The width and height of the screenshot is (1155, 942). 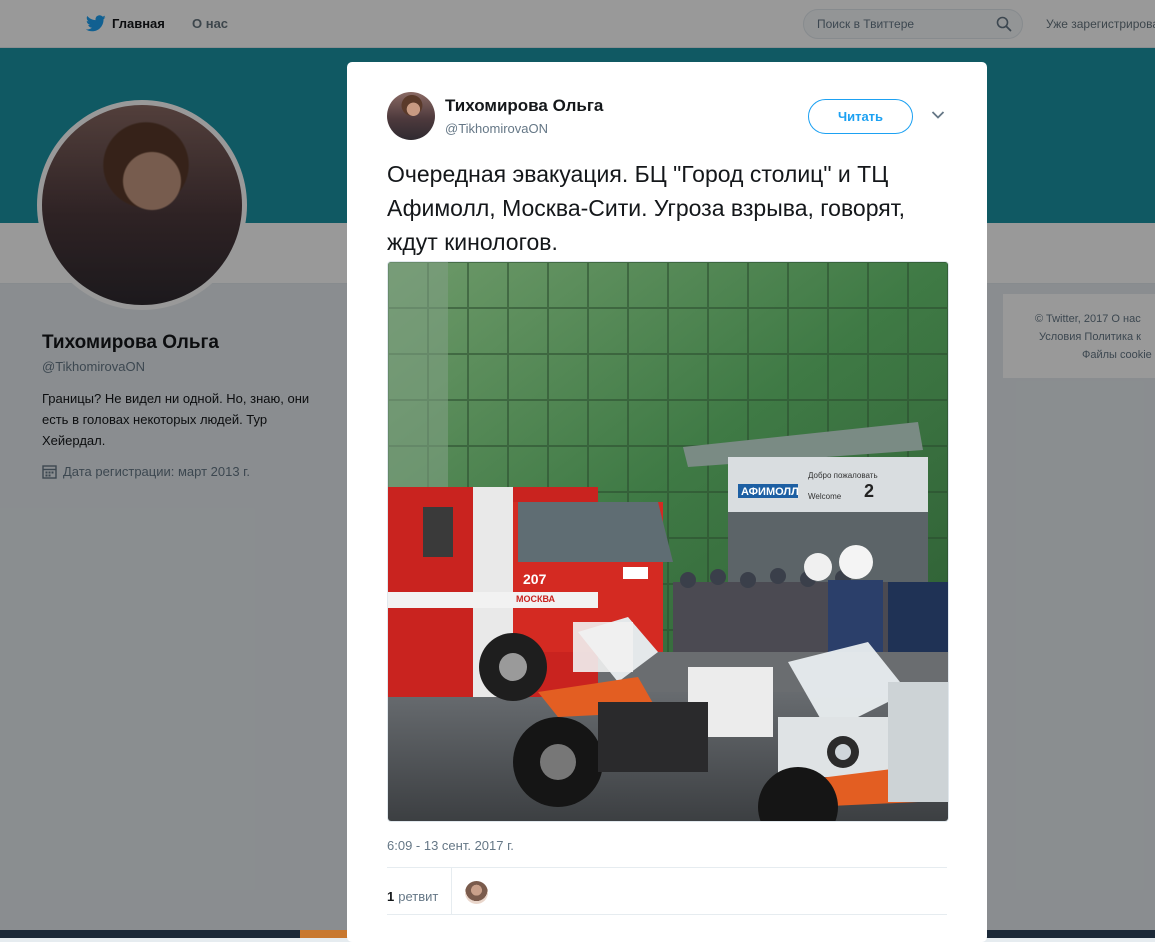 I want to click on retweeter-avatar, so click(x=476, y=892).